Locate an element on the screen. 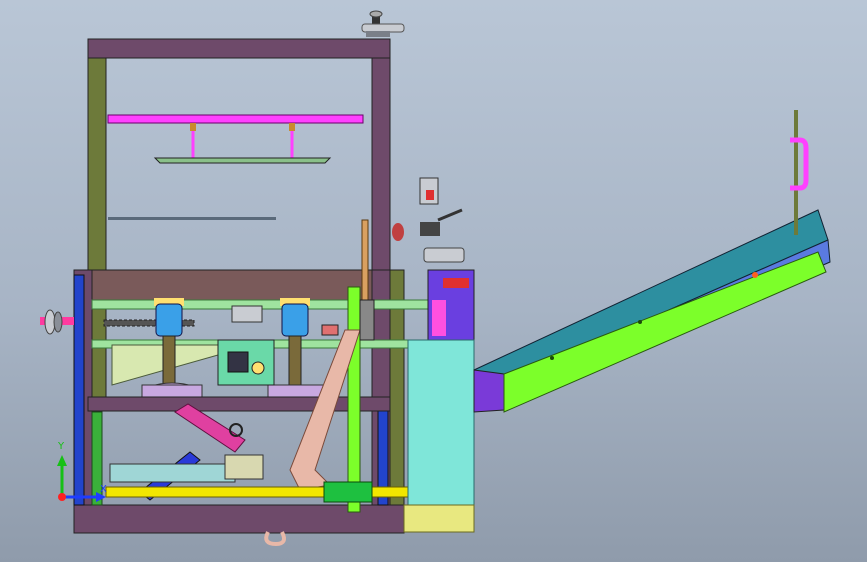 The height and width of the screenshot is (562, 867). sensor-mount is located at coordinates (428, 220).